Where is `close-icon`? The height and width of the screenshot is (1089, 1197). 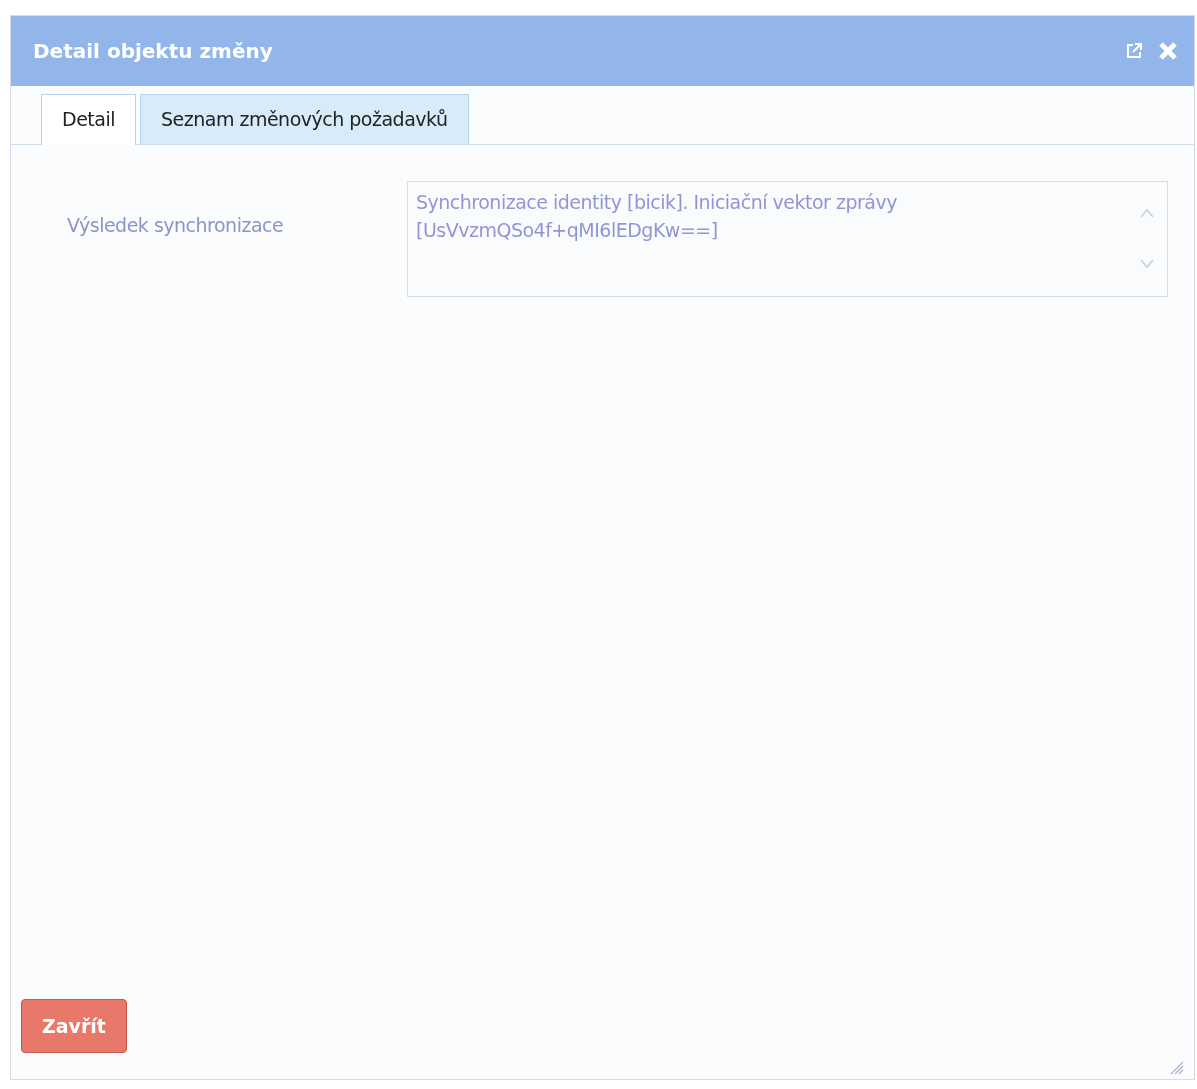
close-icon is located at coordinates (1168, 51).